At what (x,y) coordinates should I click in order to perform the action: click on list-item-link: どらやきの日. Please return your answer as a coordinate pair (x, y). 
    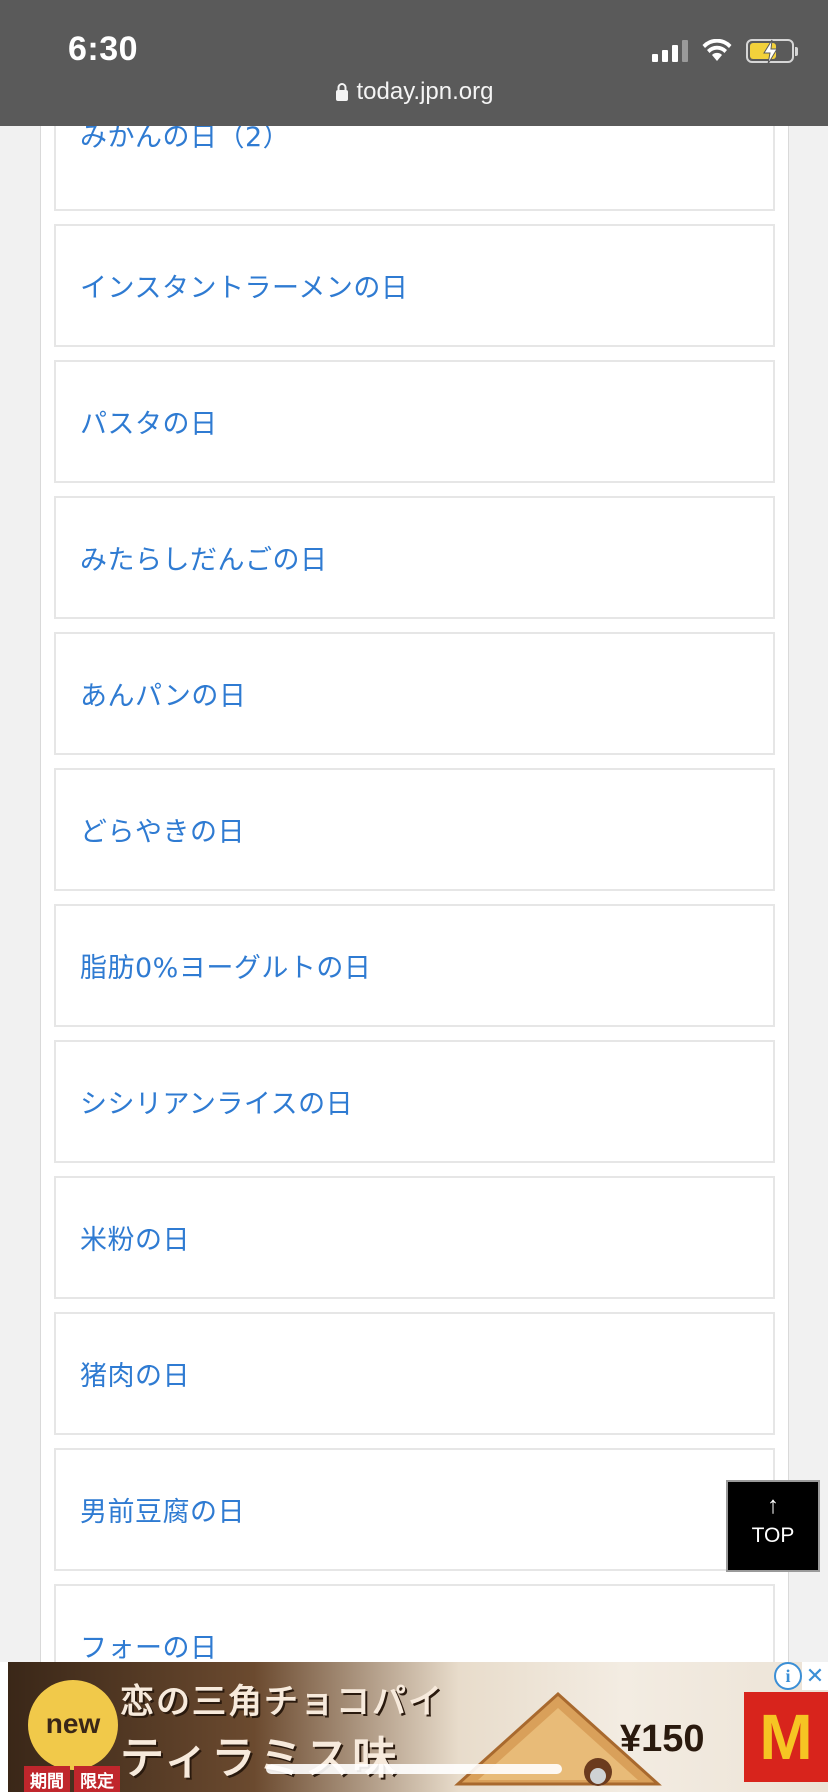
    Looking at the image, I should click on (162, 829).